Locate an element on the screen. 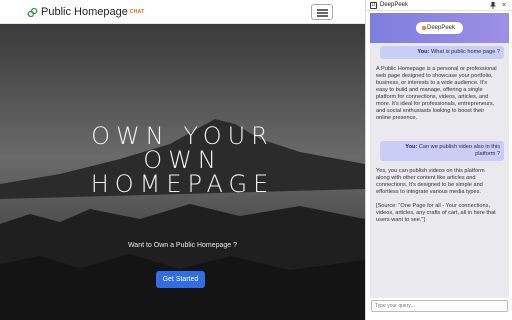 The height and width of the screenshot is (320, 512). link-icon is located at coordinates (32, 12).